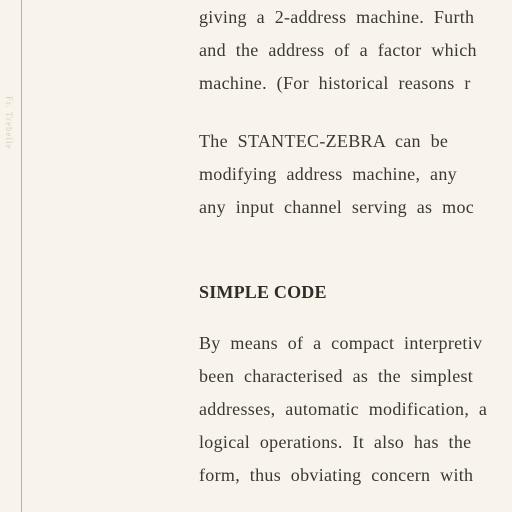 The image size is (512, 512). I want to click on paragraph-line: been characterised as the simplest, so click(336, 376).